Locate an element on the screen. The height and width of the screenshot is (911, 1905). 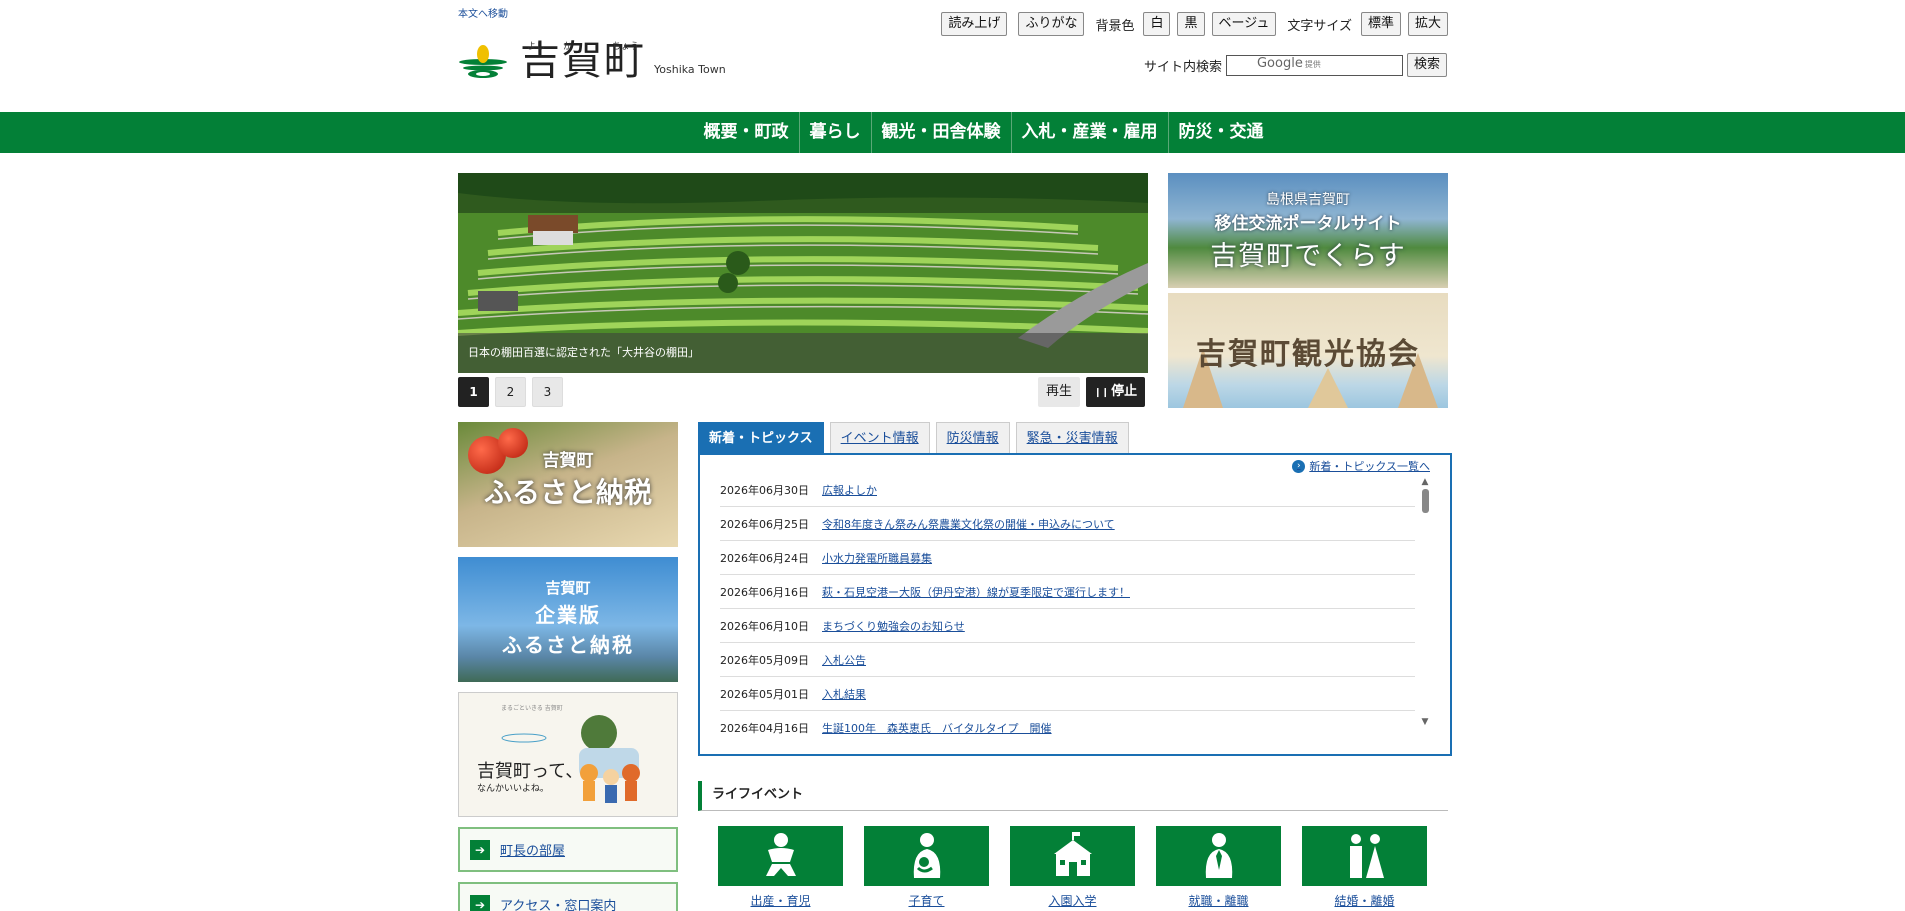
tab-emergency: 緊急・災害情報 is located at coordinates (1072, 437).